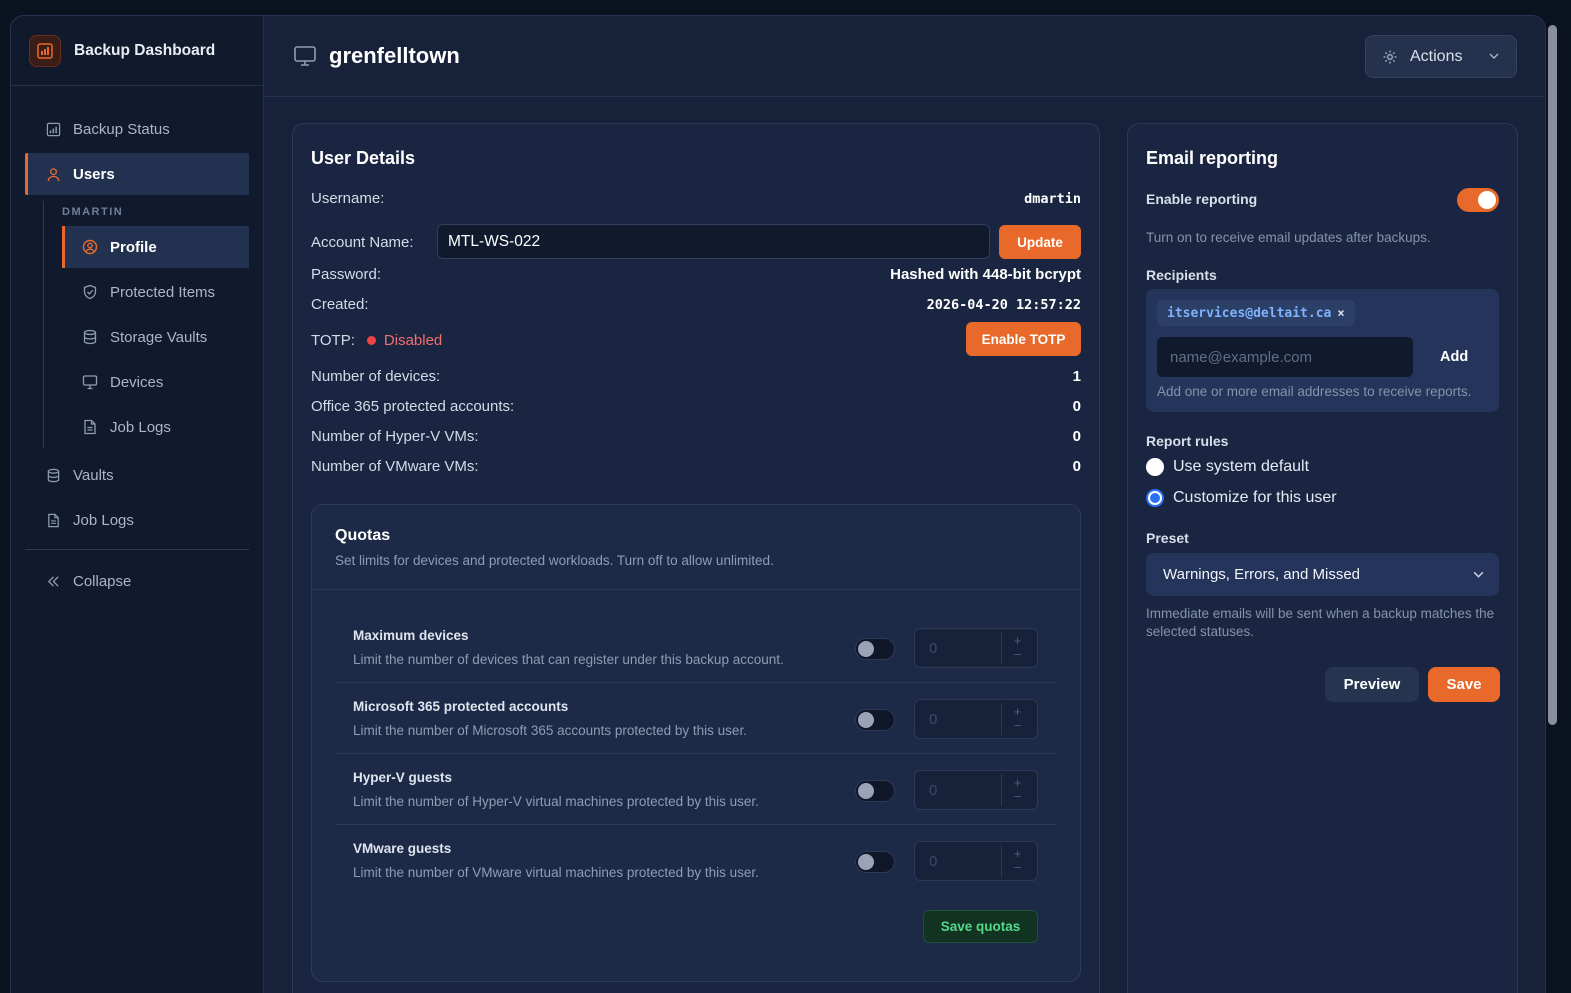  Describe the element at coordinates (1155, 498) in the screenshot. I see `radio-selected-icon` at that location.